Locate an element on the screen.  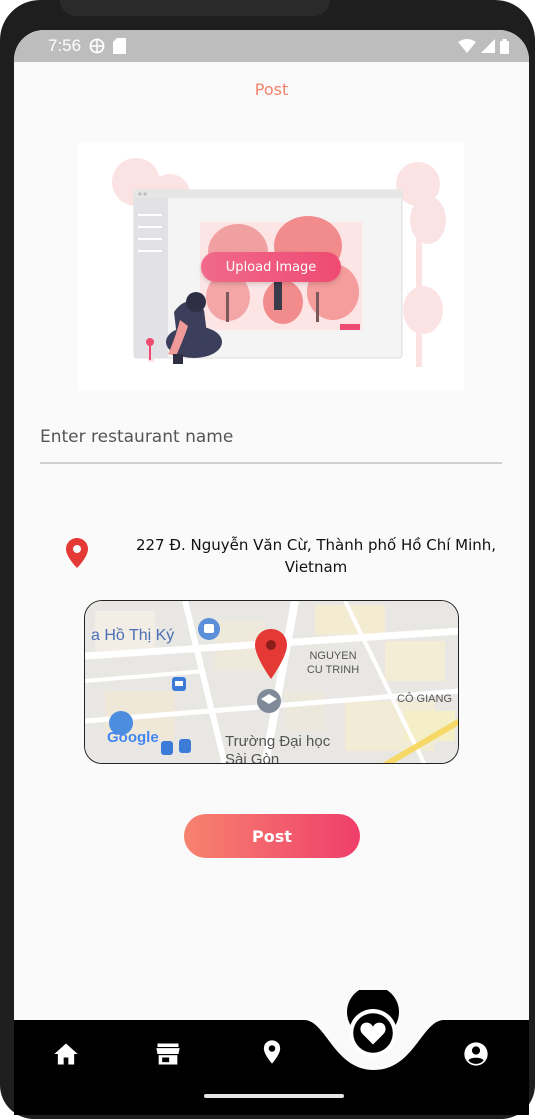
home-indicator is located at coordinates (274, 1096).